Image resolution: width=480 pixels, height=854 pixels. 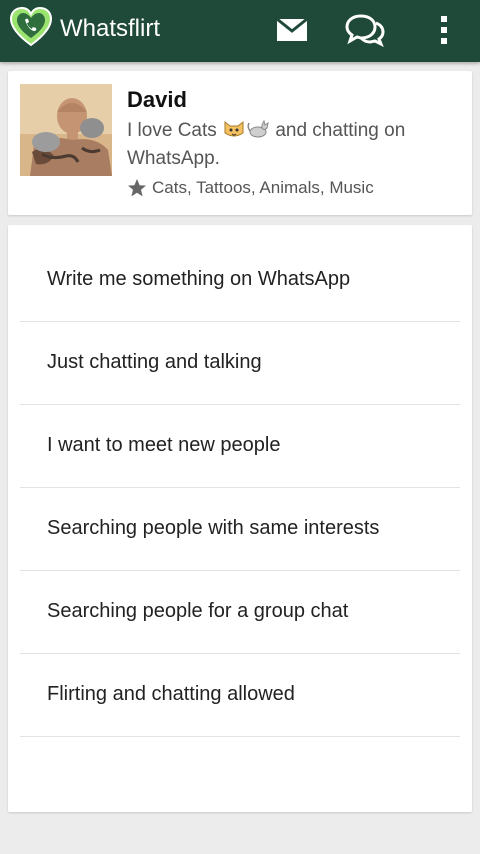 I want to click on list-item-label: I want to meet new people, so click(x=164, y=445).